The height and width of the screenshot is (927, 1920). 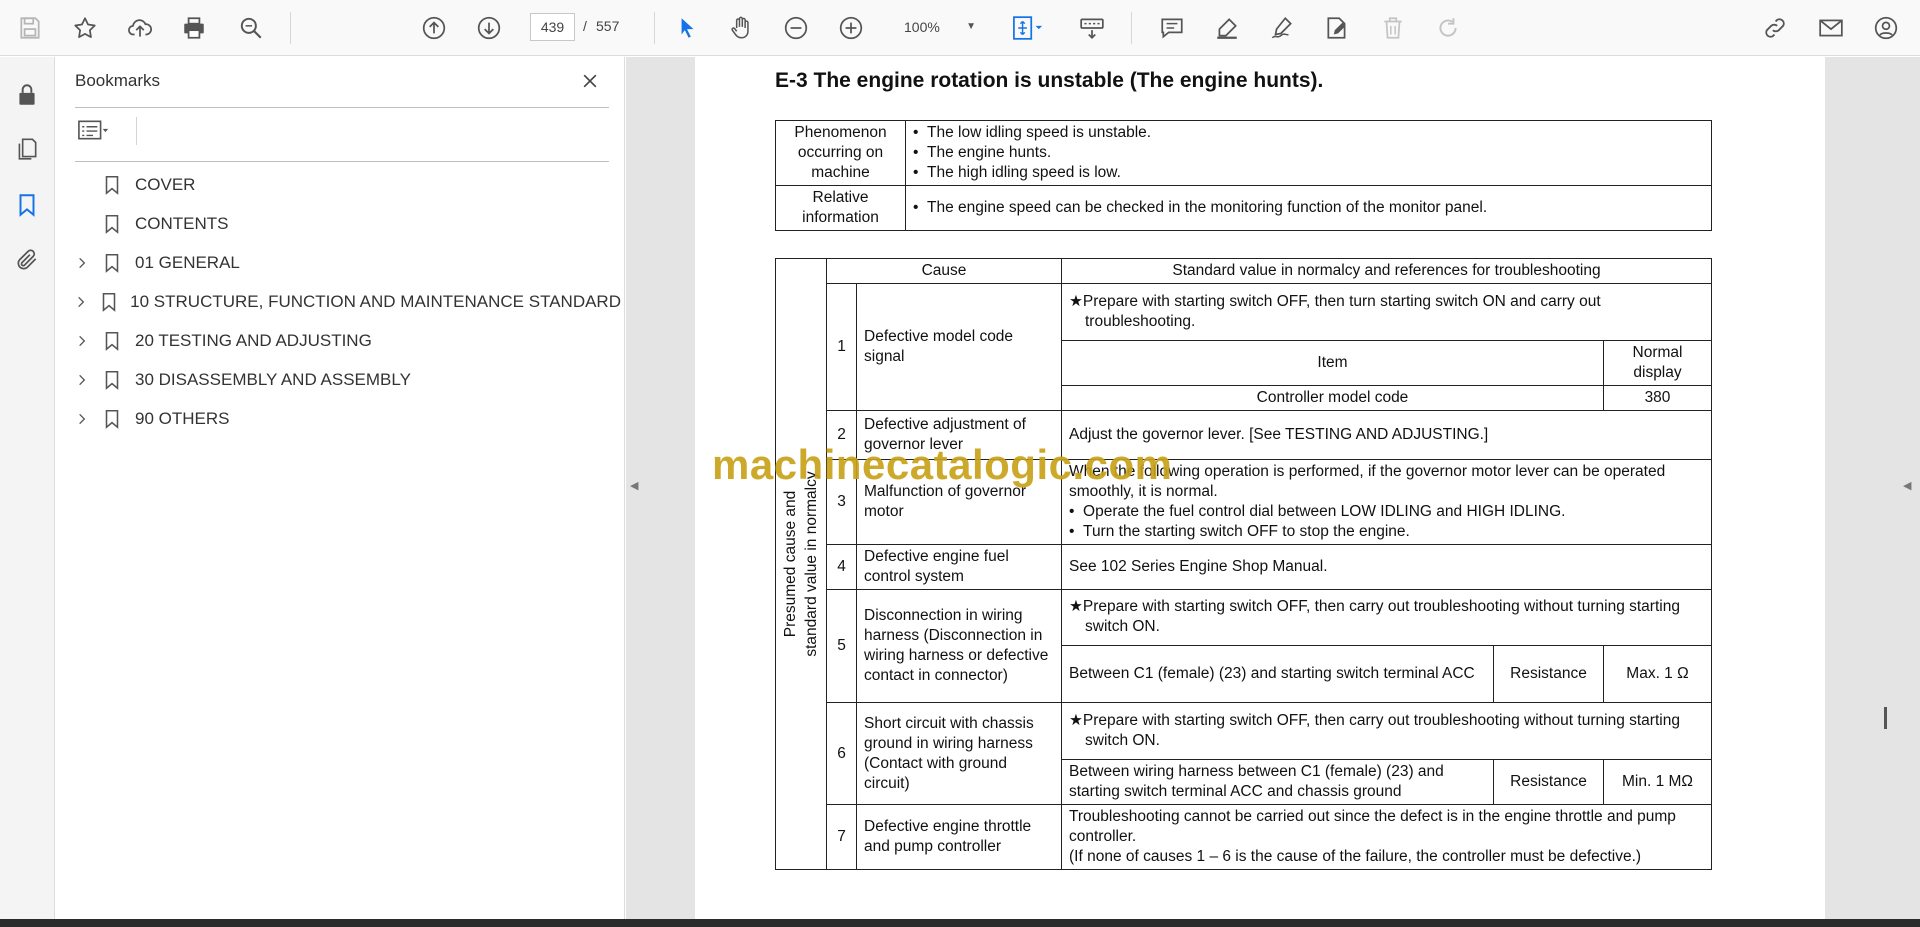 What do you see at coordinates (1092, 28) in the screenshot?
I see `scroll-mode-icon` at bounding box center [1092, 28].